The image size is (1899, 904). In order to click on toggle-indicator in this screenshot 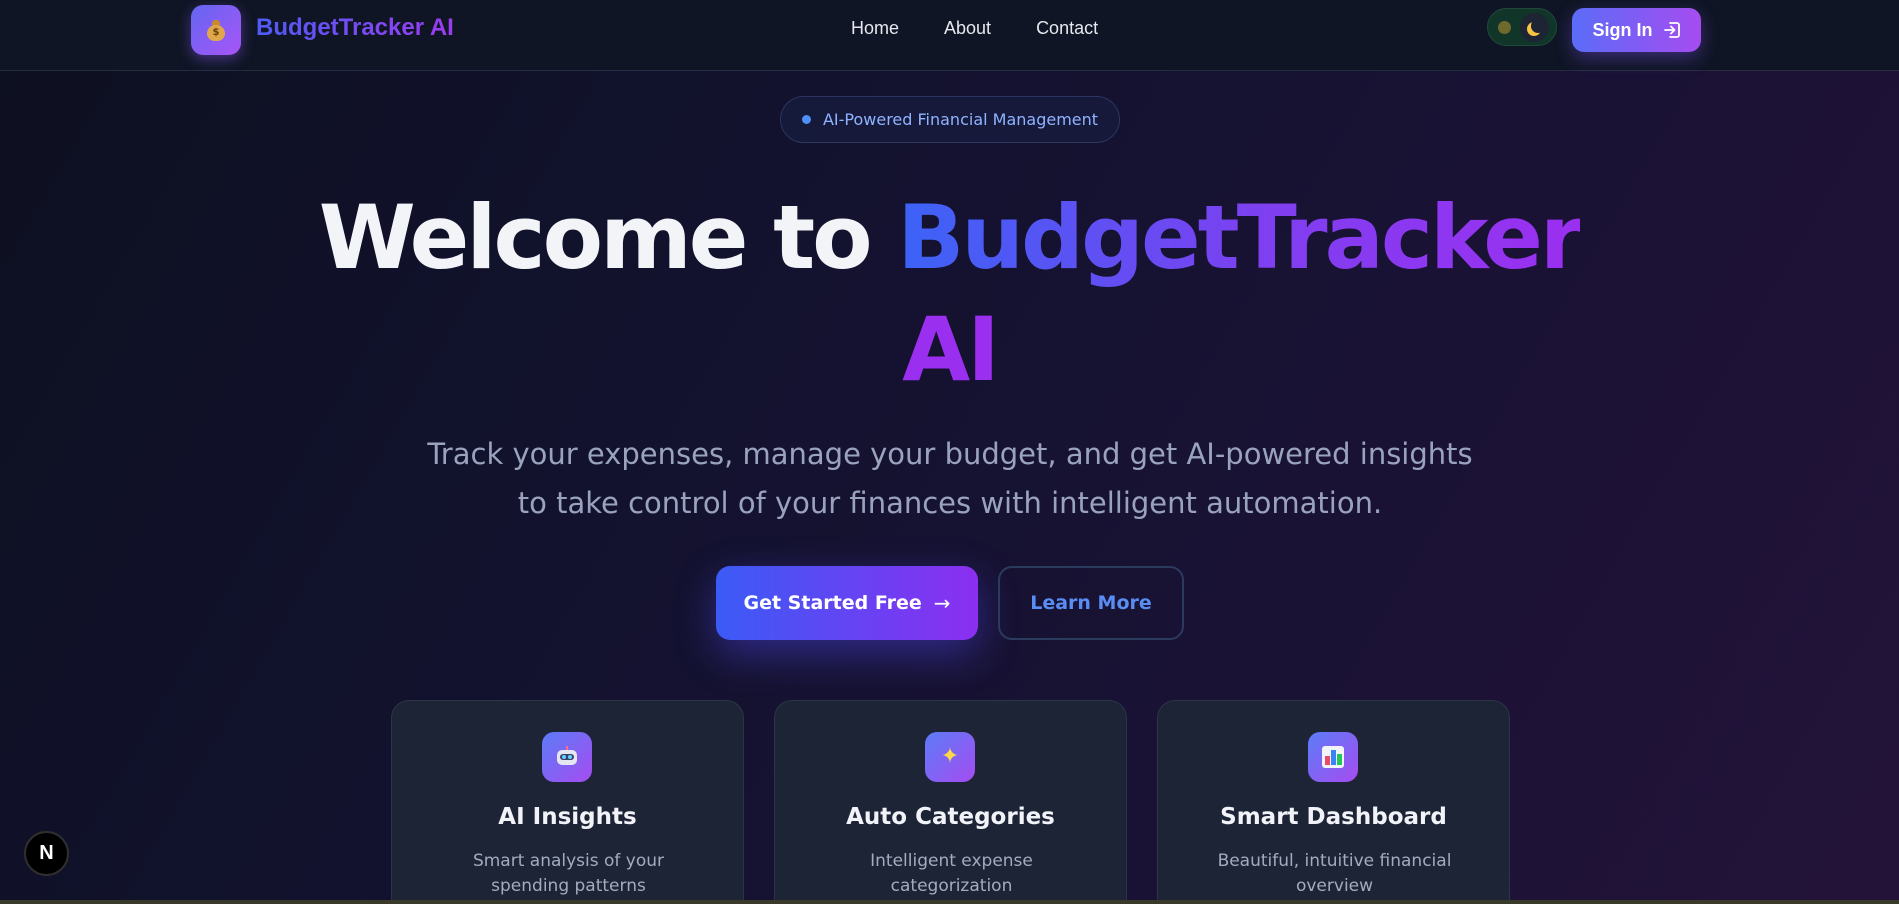, I will do `click(1504, 27)`.